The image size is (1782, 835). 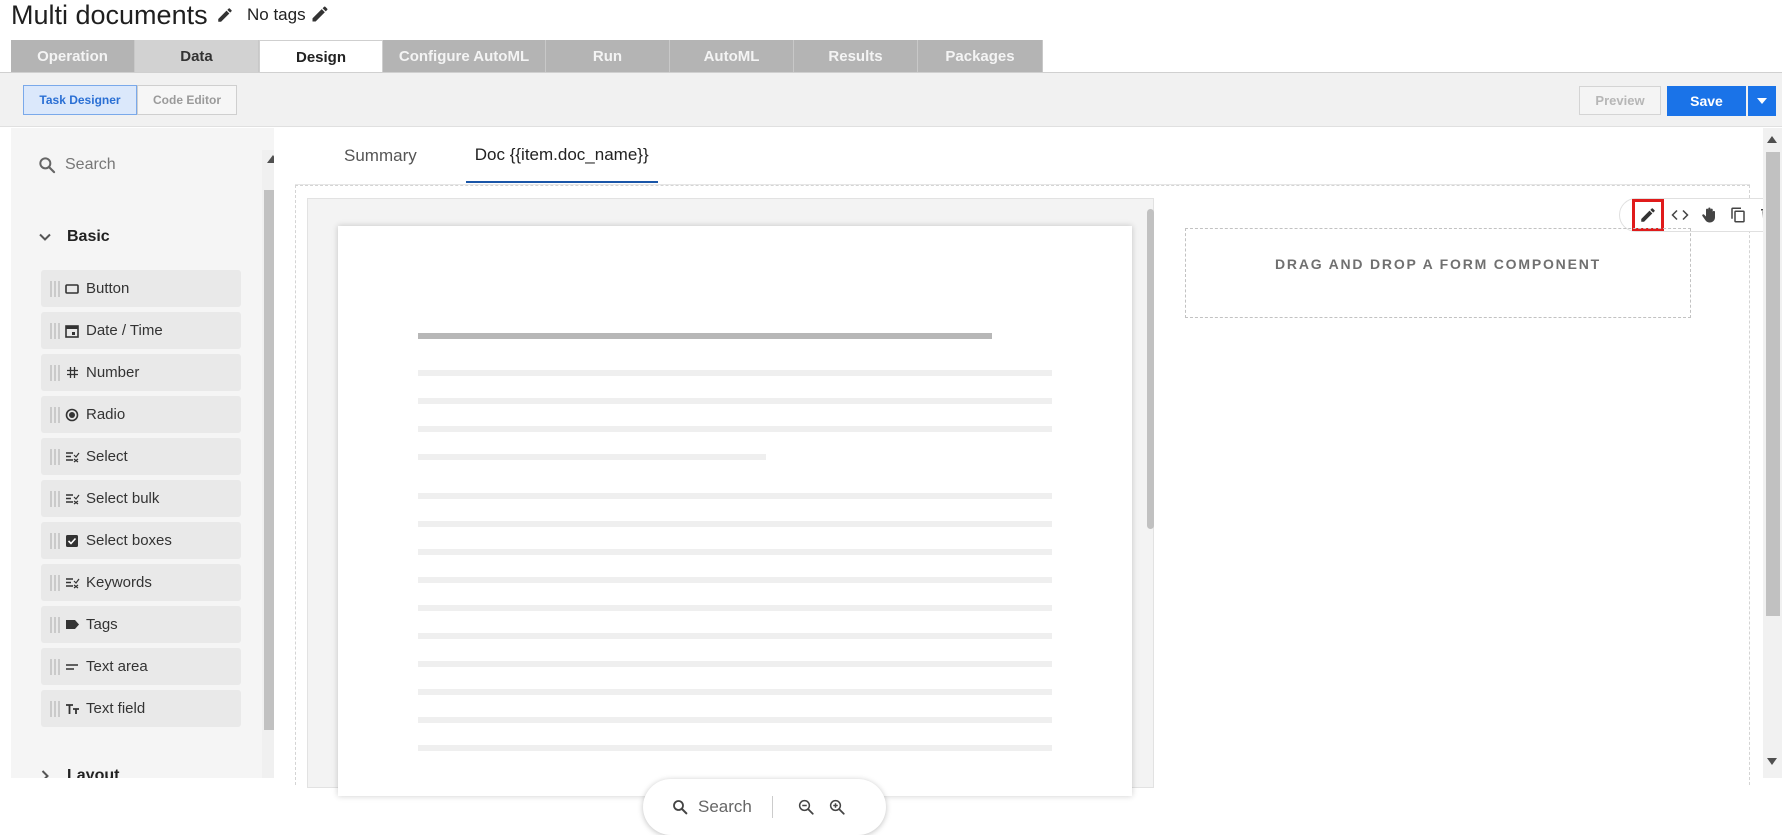 I want to click on page-scroll-thumb, so click(x=1773, y=384).